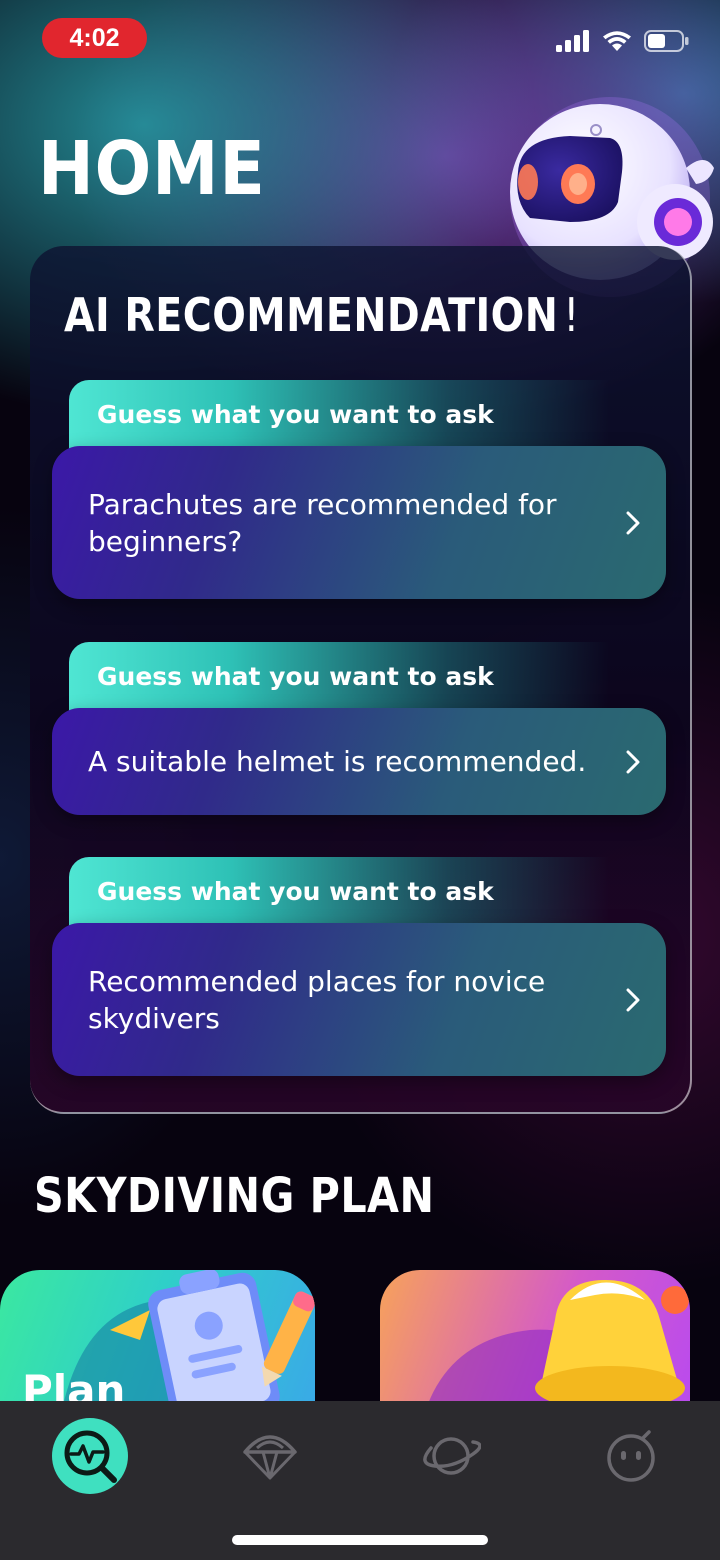 This screenshot has height=1560, width=720. What do you see at coordinates (617, 41) in the screenshot?
I see `wifi-icon` at bounding box center [617, 41].